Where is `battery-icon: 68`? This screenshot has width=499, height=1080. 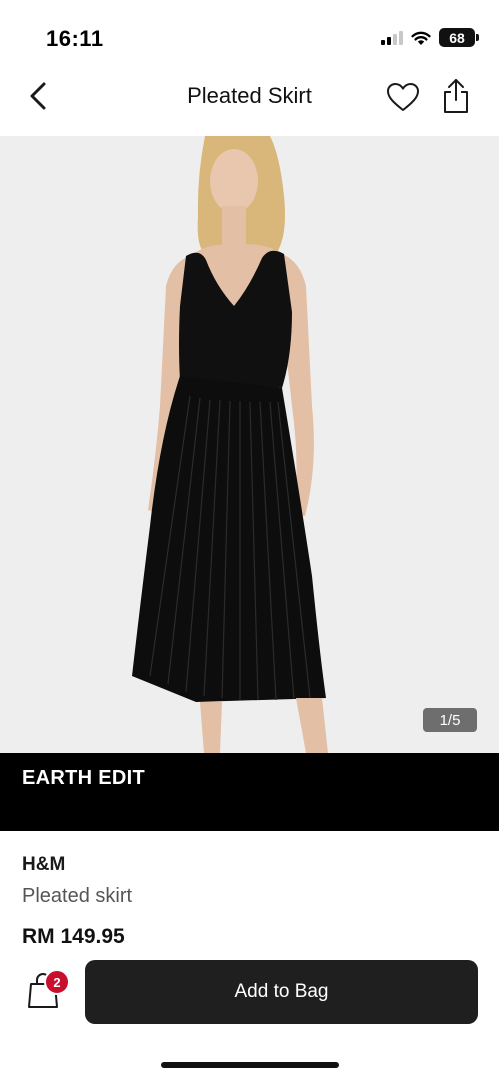 battery-icon: 68 is located at coordinates (459, 37).